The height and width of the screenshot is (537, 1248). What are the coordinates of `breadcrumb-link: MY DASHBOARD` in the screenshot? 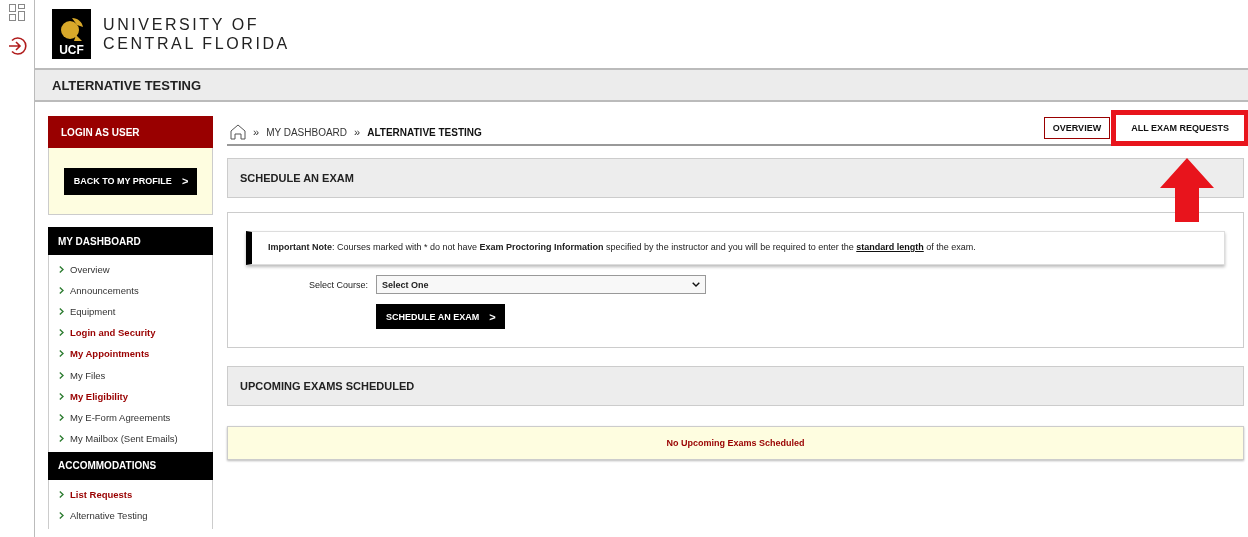 It's located at (307, 132).